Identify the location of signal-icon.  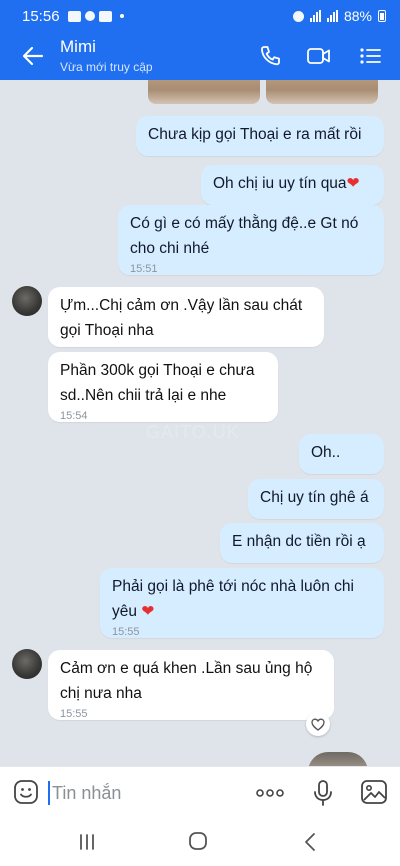
(315, 16).